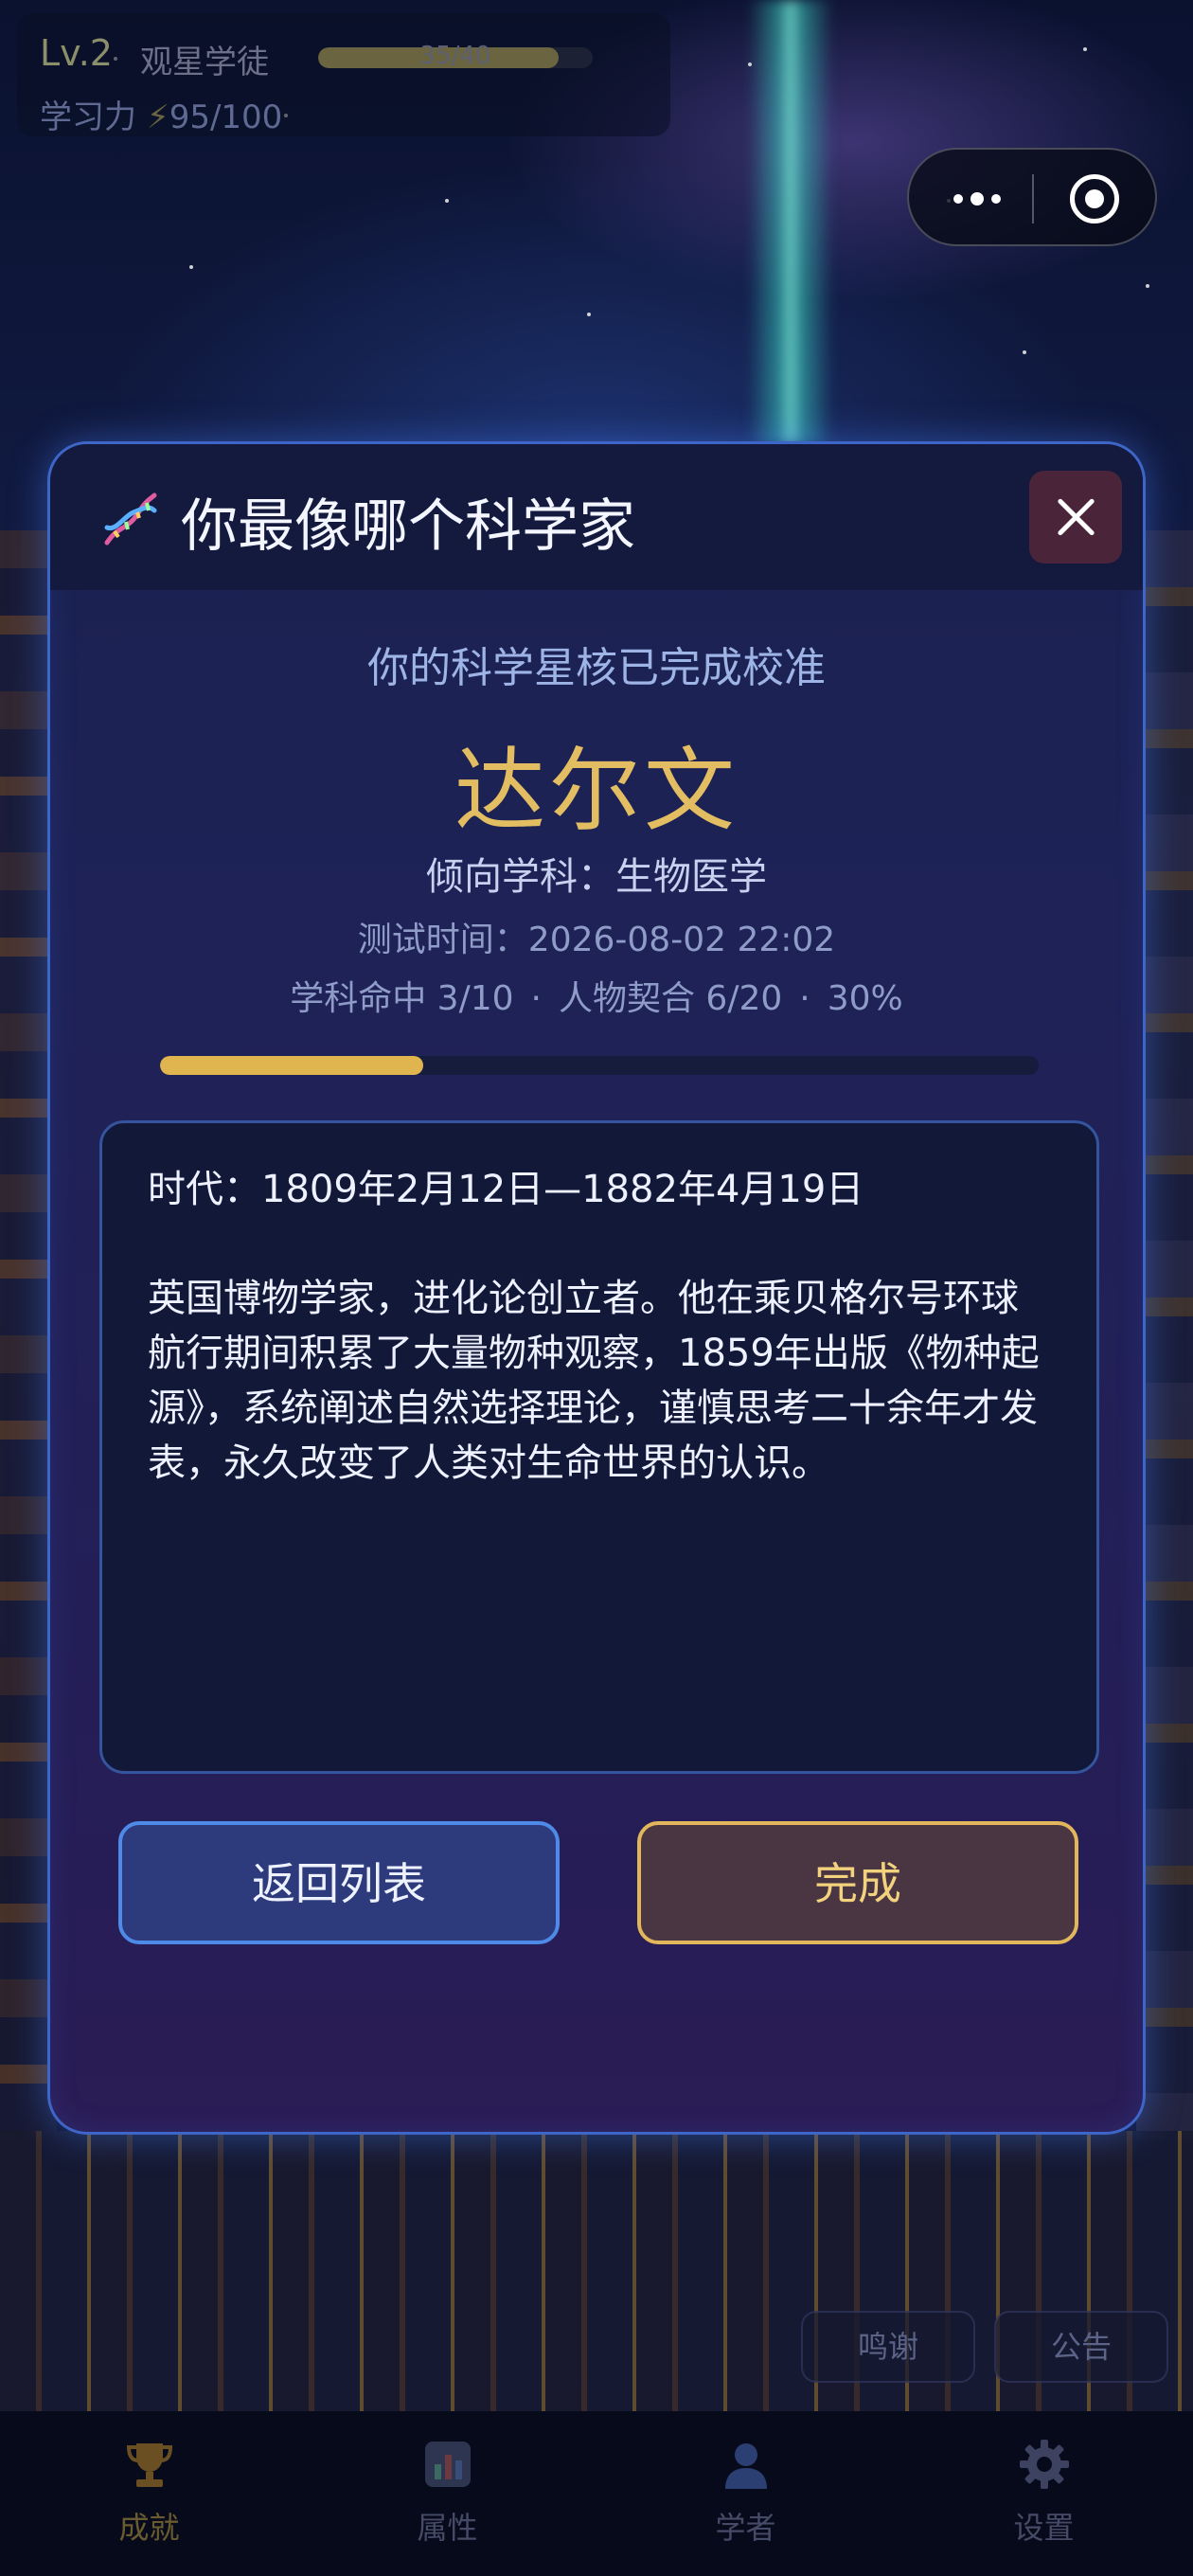 The height and width of the screenshot is (2576, 1193). I want to click on close-button, so click(1075, 517).